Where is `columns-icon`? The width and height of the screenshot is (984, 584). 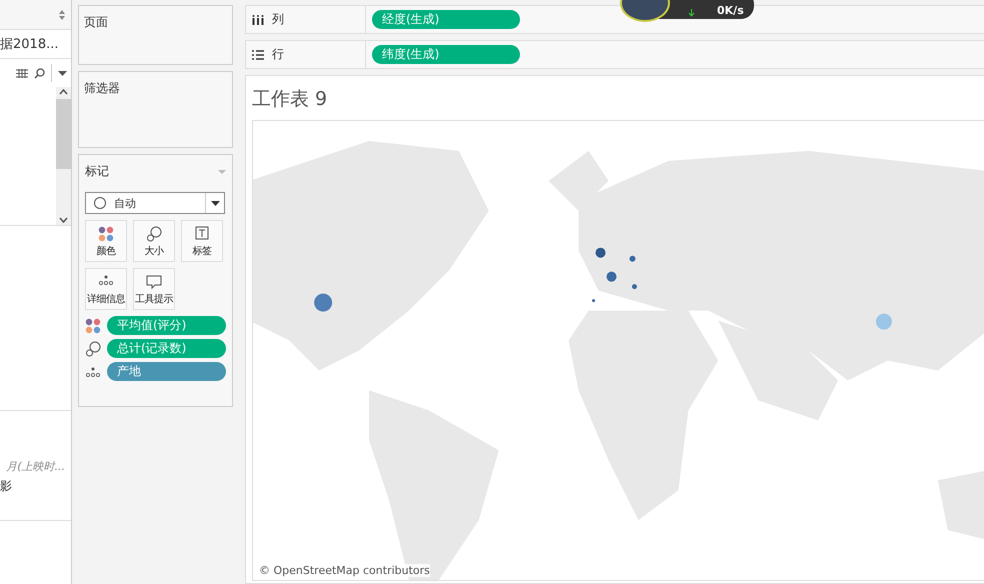 columns-icon is located at coordinates (258, 19).